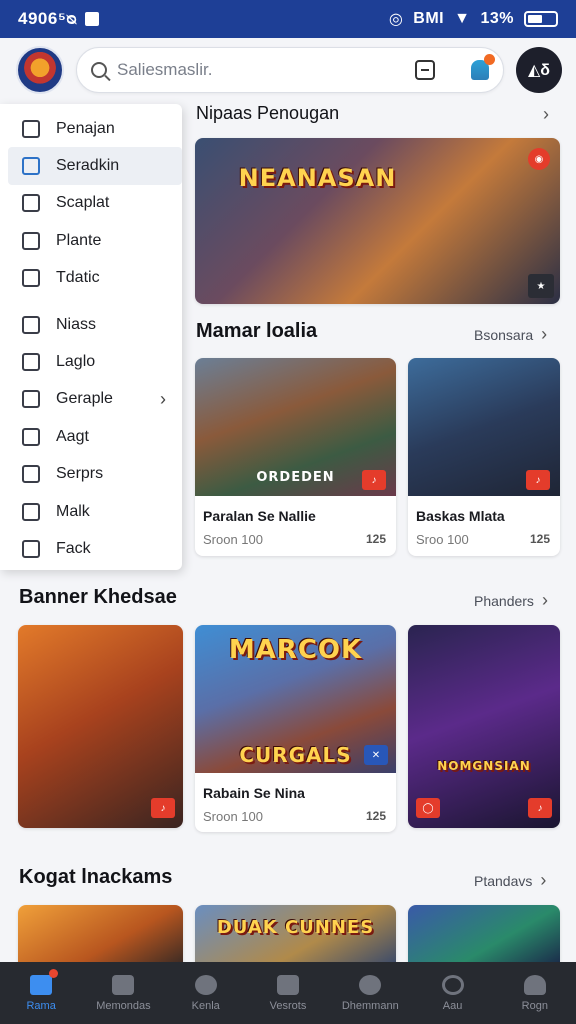 This screenshot has height=1024, width=576. I want to click on wifi-icon: ◎, so click(396, 19).